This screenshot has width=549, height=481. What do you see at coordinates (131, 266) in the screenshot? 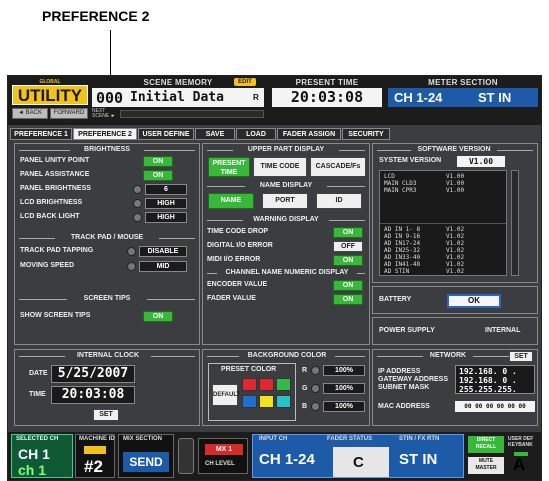
I see `moving-speed-knob-icon` at bounding box center [131, 266].